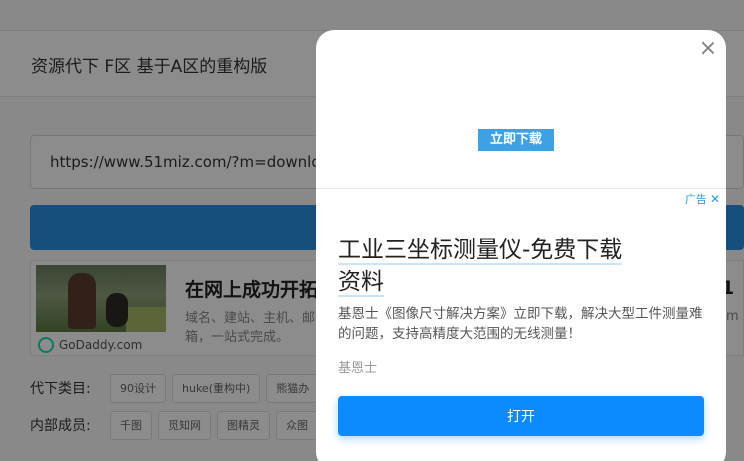 The height and width of the screenshot is (461, 744). I want to click on divider, so click(521, 188).